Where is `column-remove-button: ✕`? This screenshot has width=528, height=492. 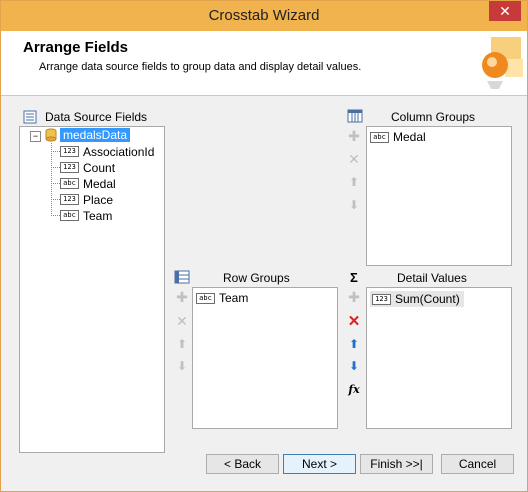 column-remove-button: ✕ is located at coordinates (354, 159).